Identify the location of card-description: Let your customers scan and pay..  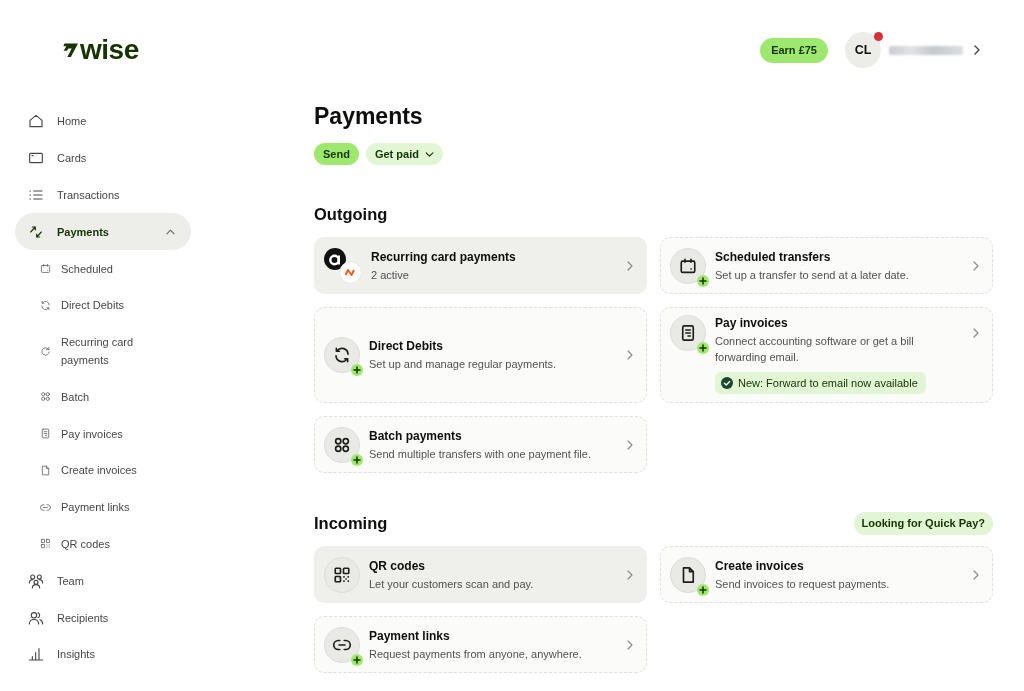
(452, 584).